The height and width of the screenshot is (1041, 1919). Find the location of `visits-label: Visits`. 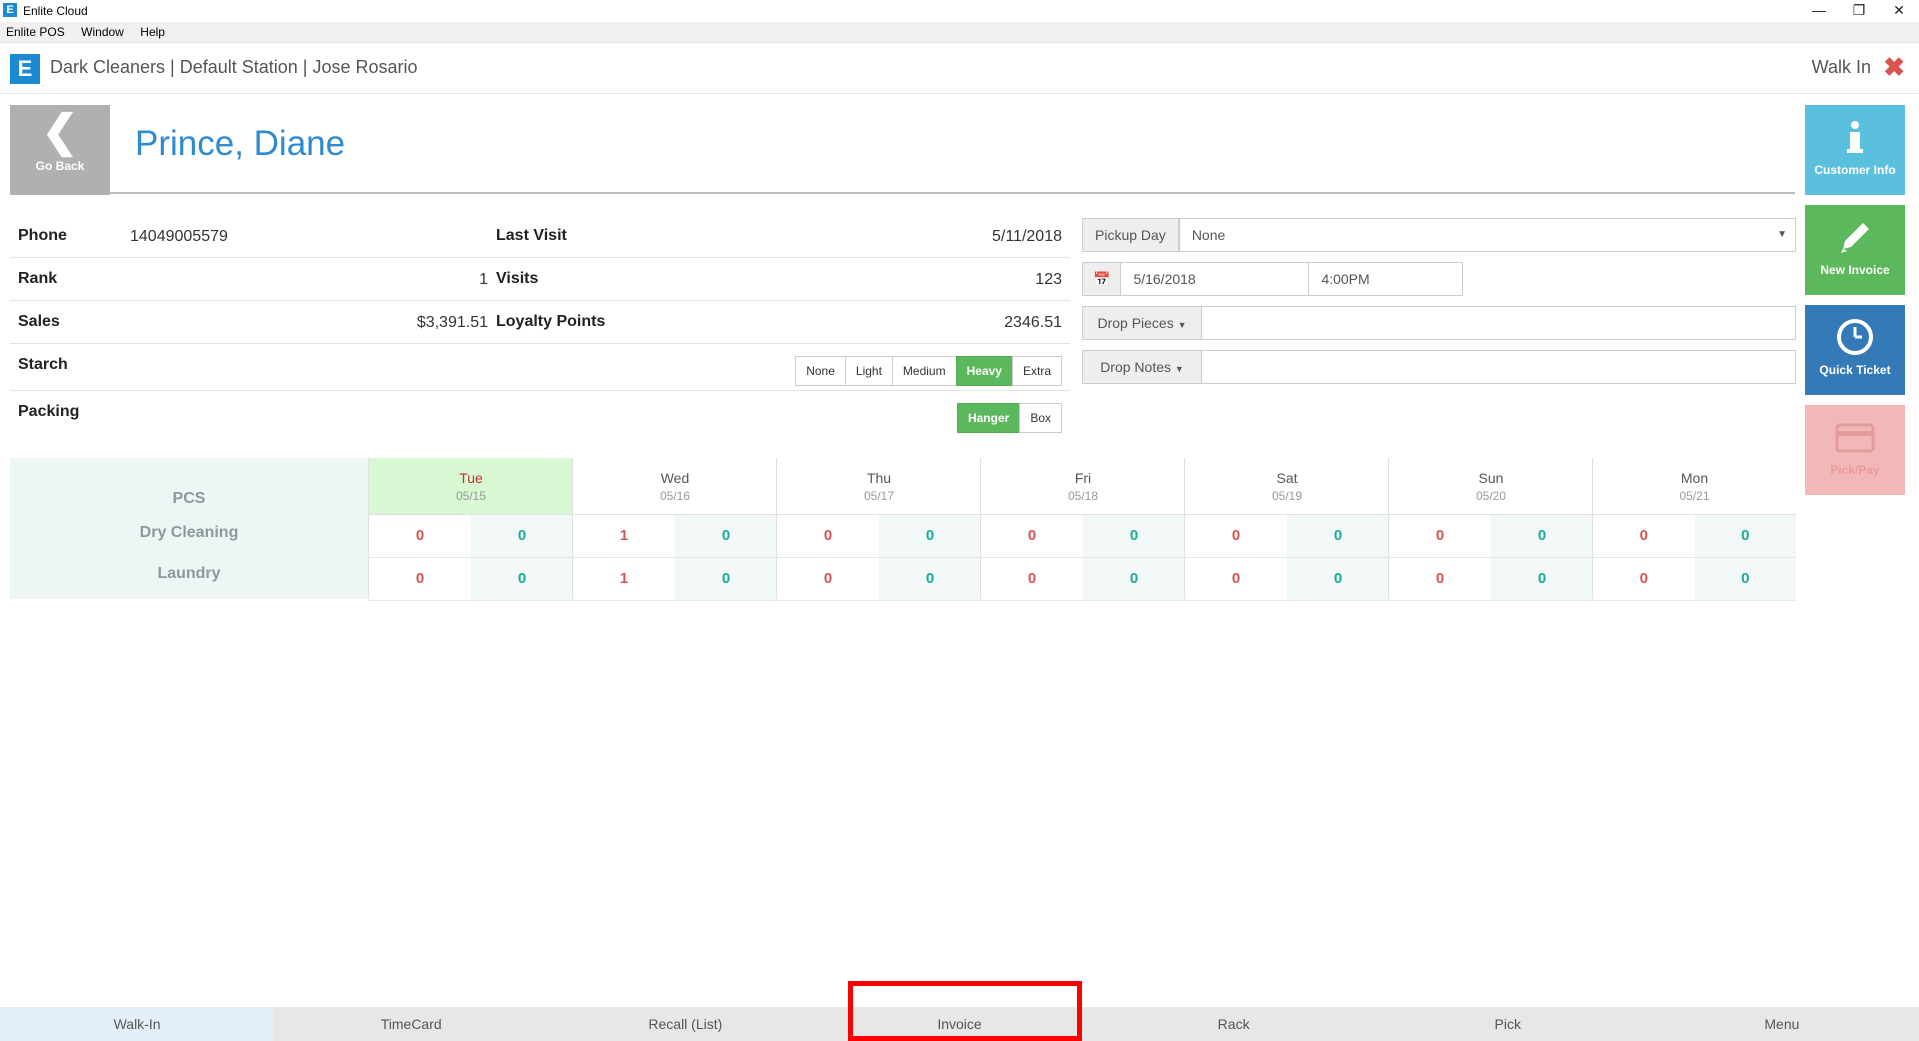

visits-label: Visits is located at coordinates (517, 278).